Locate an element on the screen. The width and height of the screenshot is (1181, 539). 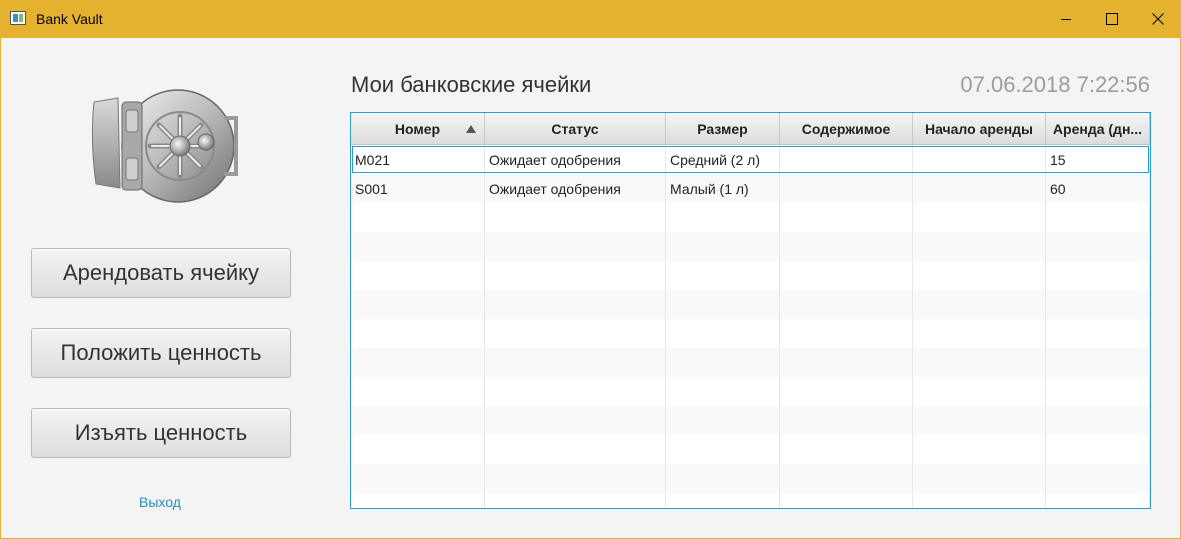
minimize-button is located at coordinates (1066, 19).